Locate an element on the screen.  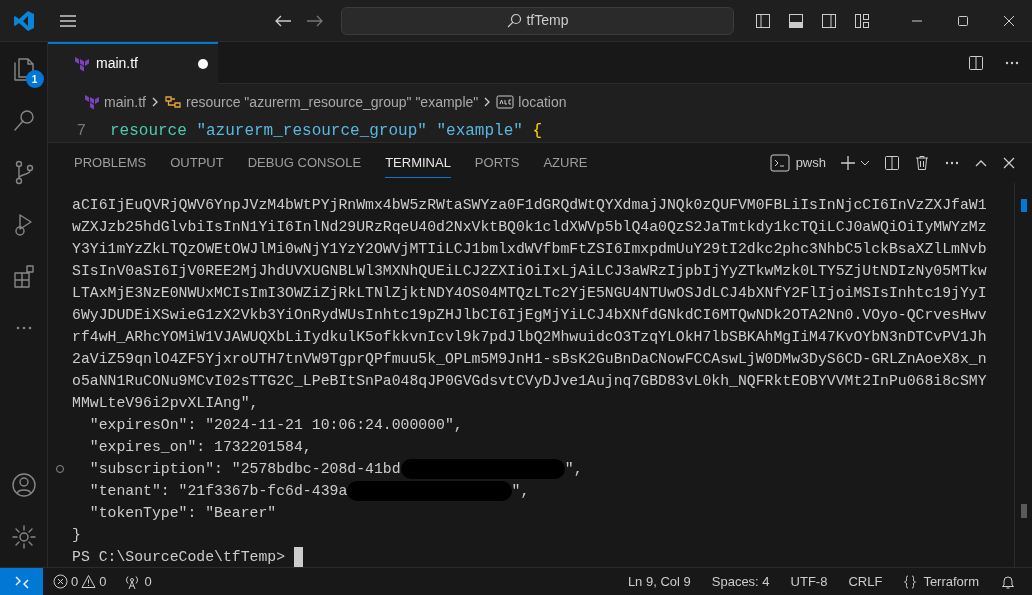
text-field-icon is located at coordinates (505, 102).